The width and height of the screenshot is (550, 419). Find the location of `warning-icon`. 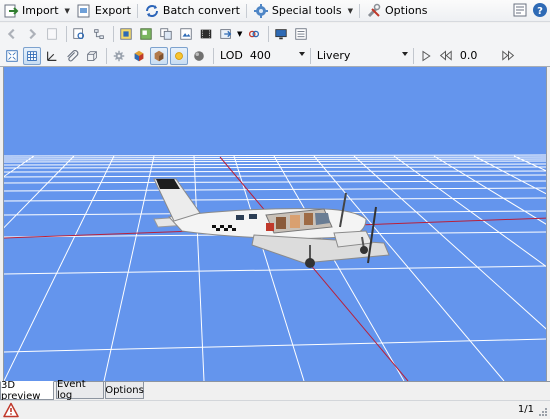

warning-icon is located at coordinates (11, 410).